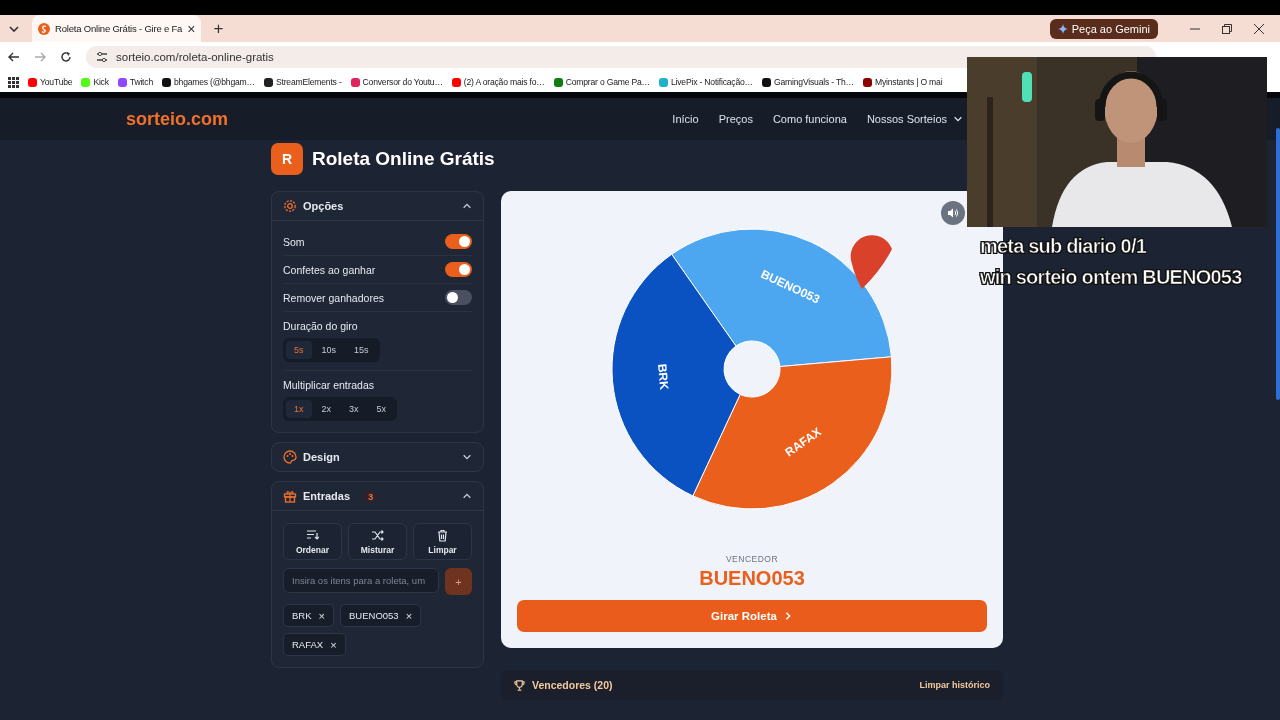  Describe the element at coordinates (354, 409) in the screenshot. I see `segment-option: 3x` at that location.